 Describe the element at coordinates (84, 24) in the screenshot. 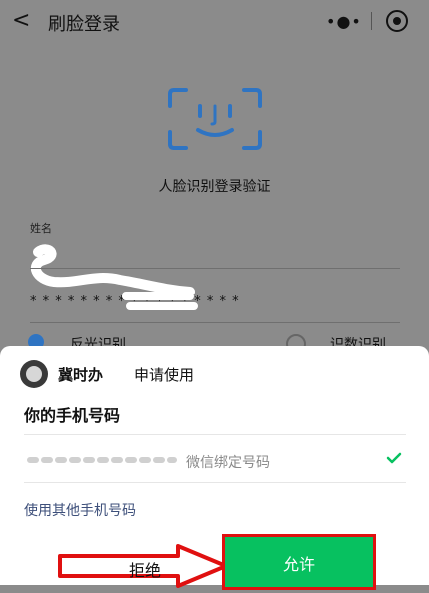

I see `page-title: 刷脸登录` at that location.